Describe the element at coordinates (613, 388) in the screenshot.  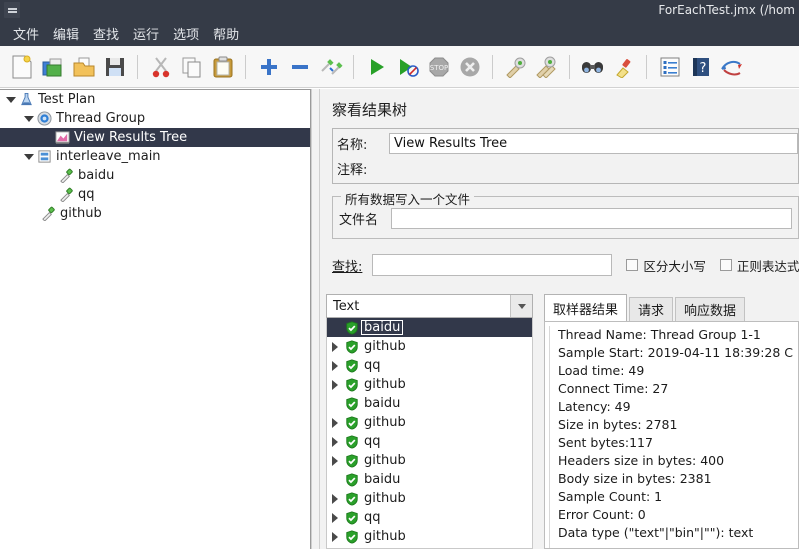
I see `sampler-result-line: Connect Time: 27` at that location.